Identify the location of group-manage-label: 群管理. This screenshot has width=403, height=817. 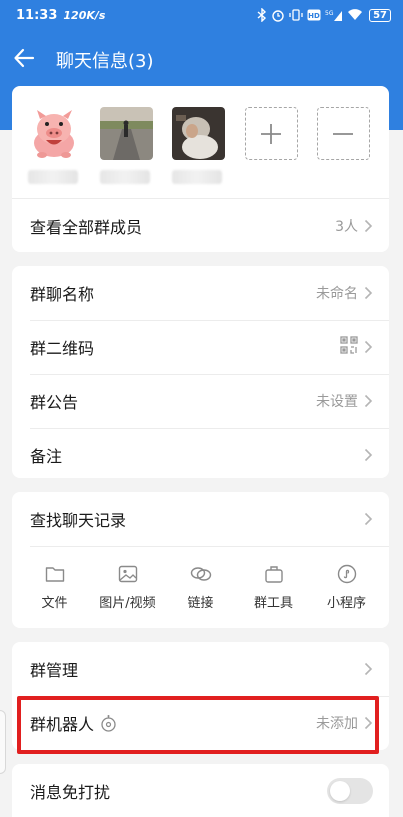
(54, 670).